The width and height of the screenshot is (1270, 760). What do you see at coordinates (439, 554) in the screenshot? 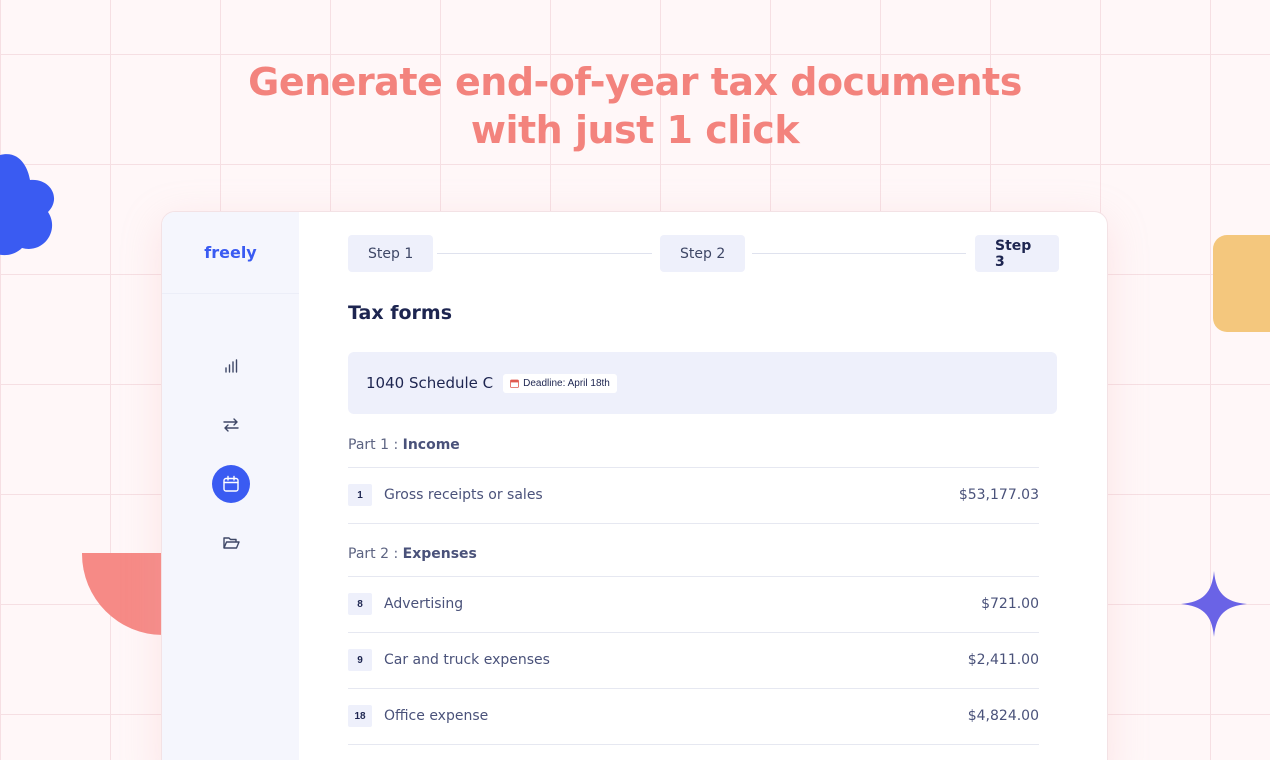
I see `part-2-name: Expenses` at bounding box center [439, 554].